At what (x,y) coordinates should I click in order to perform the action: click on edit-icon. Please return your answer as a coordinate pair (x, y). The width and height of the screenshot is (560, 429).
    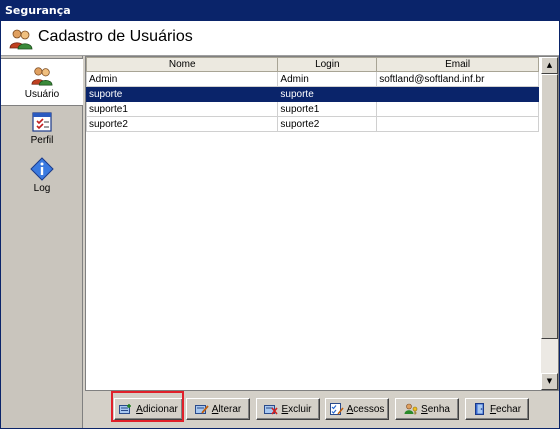
    Looking at the image, I should click on (201, 409).